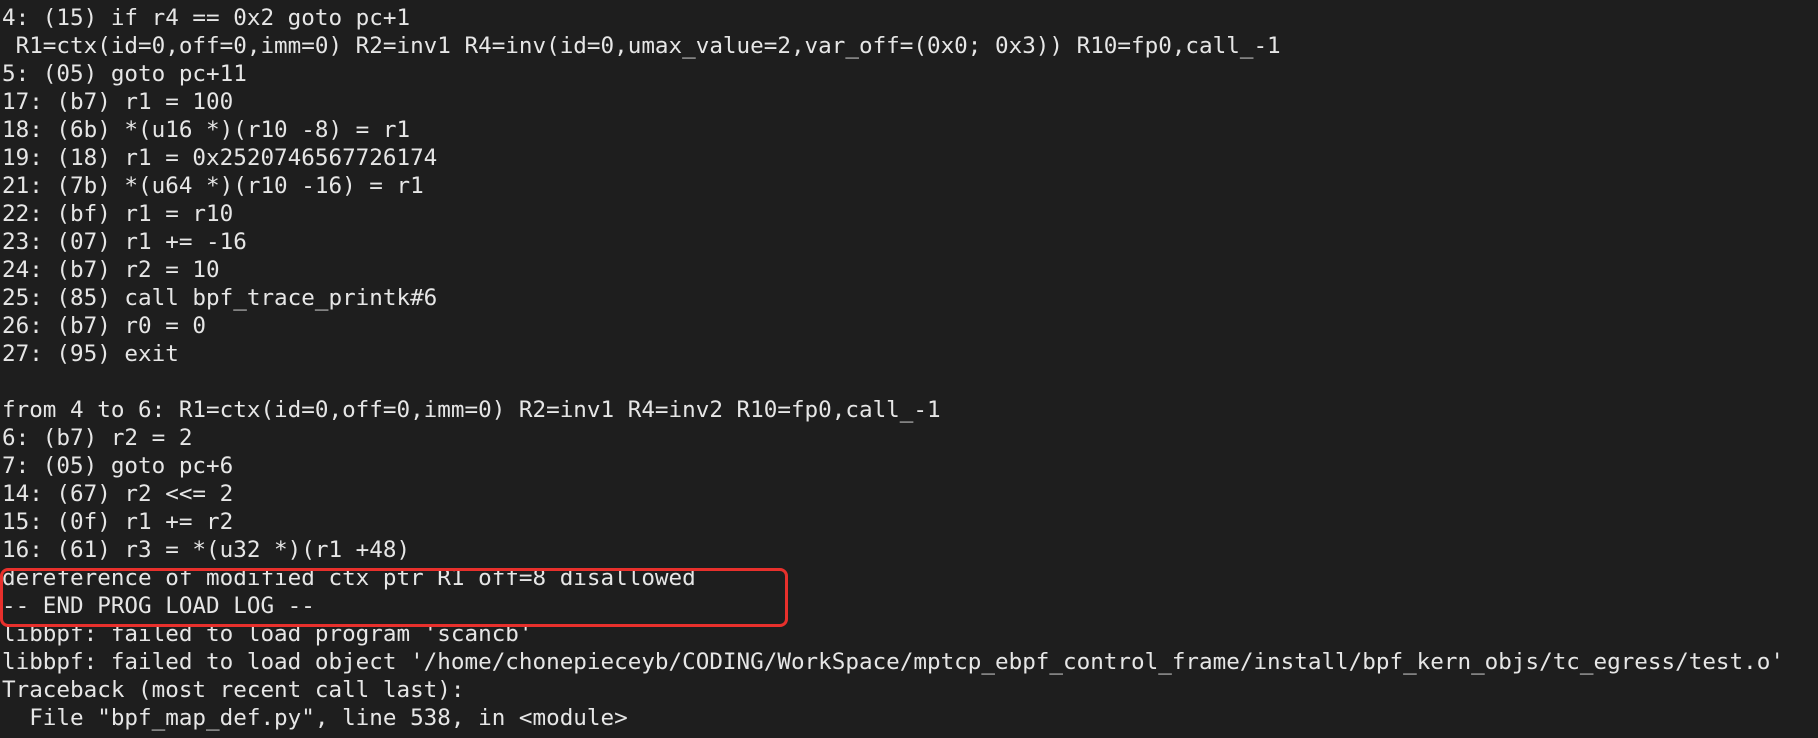 The width and height of the screenshot is (1818, 738). I want to click on terminal-line: 7: (05) goto pc+6, so click(118, 466).